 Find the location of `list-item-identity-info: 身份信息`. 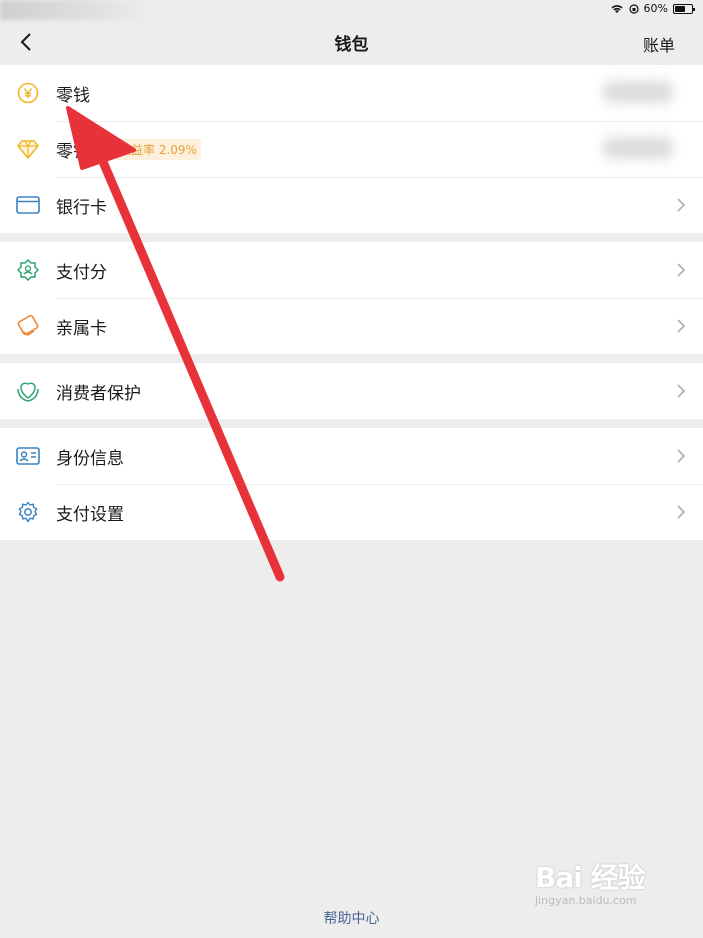

list-item-identity-info: 身份信息 is located at coordinates (351, 456).